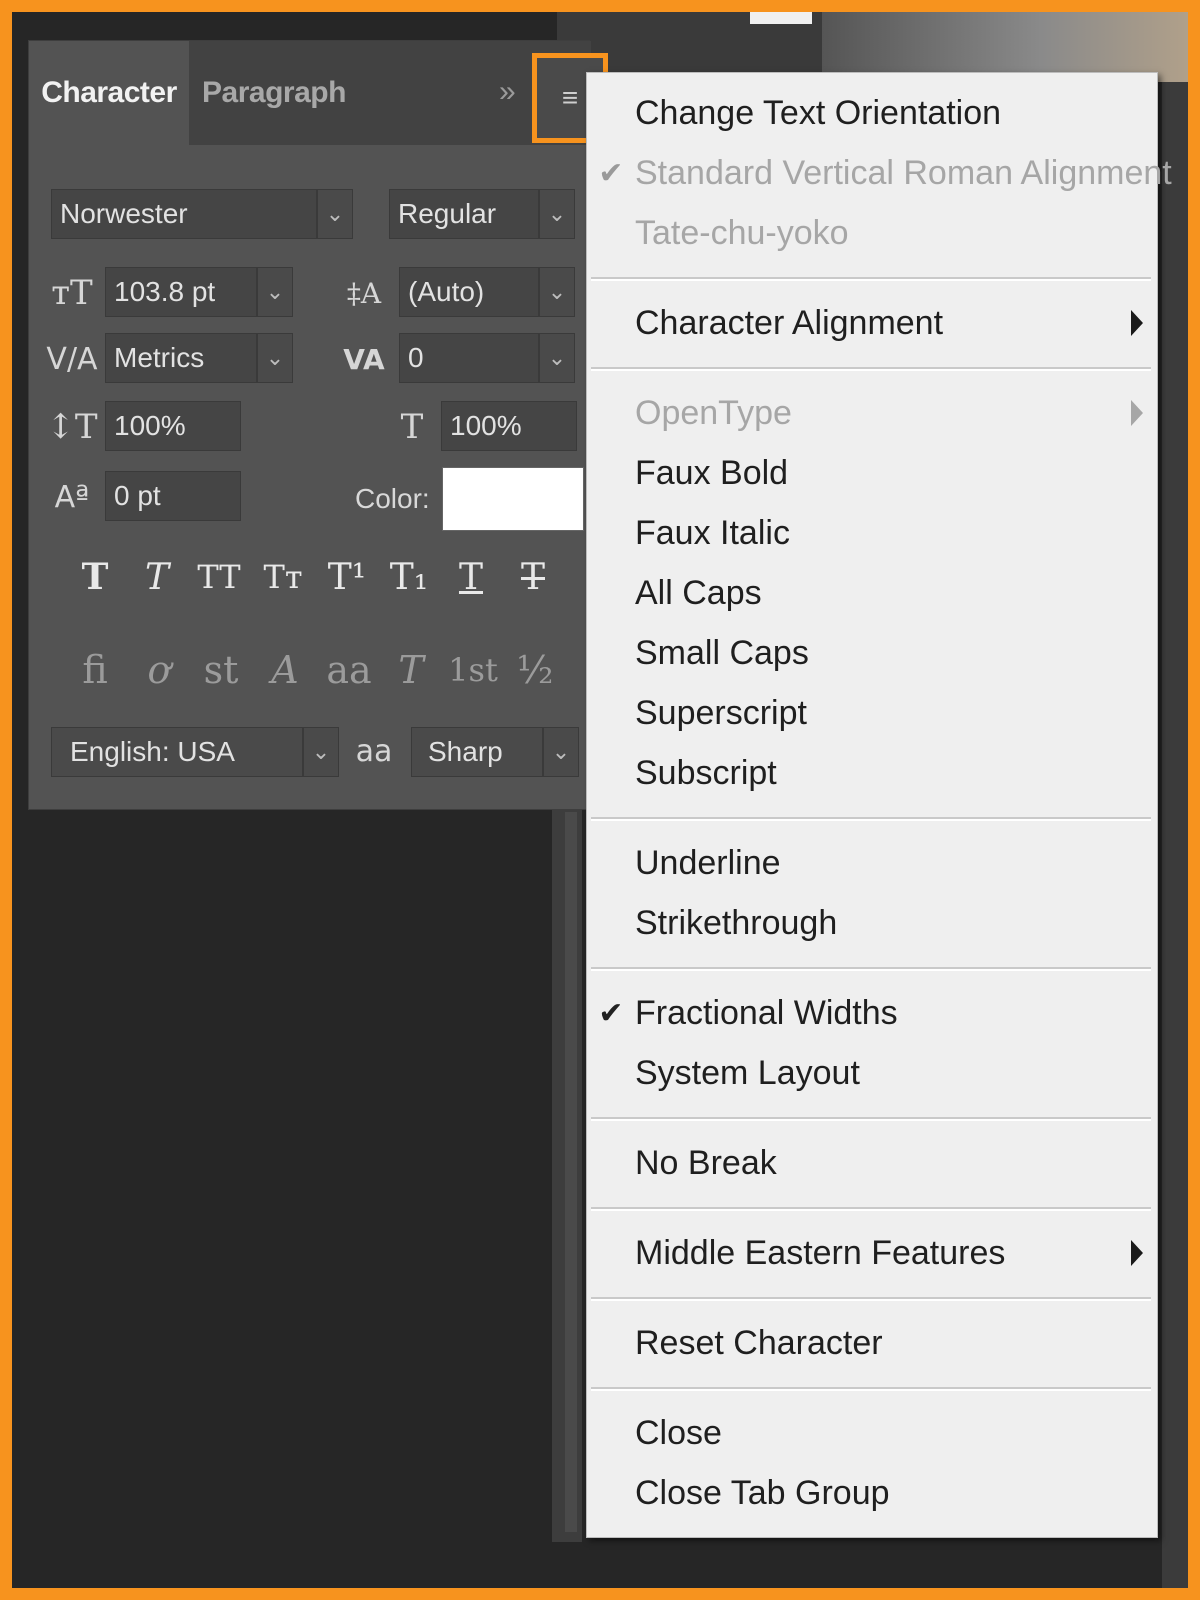  What do you see at coordinates (181, 292) in the screenshot?
I see `font-size-field: 103.8 pt` at bounding box center [181, 292].